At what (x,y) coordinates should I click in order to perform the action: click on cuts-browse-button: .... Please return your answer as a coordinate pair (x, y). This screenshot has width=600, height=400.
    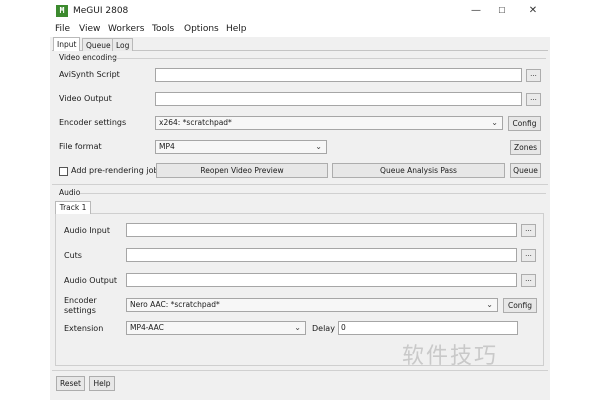
    Looking at the image, I should click on (528, 255).